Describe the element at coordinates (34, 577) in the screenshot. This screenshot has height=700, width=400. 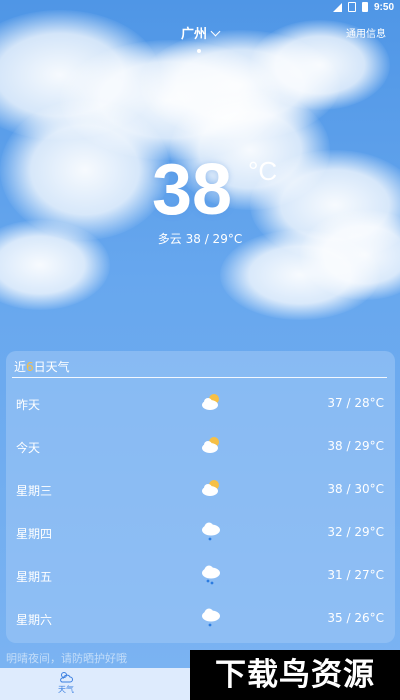
I see `forecast-day: 星期五` at that location.